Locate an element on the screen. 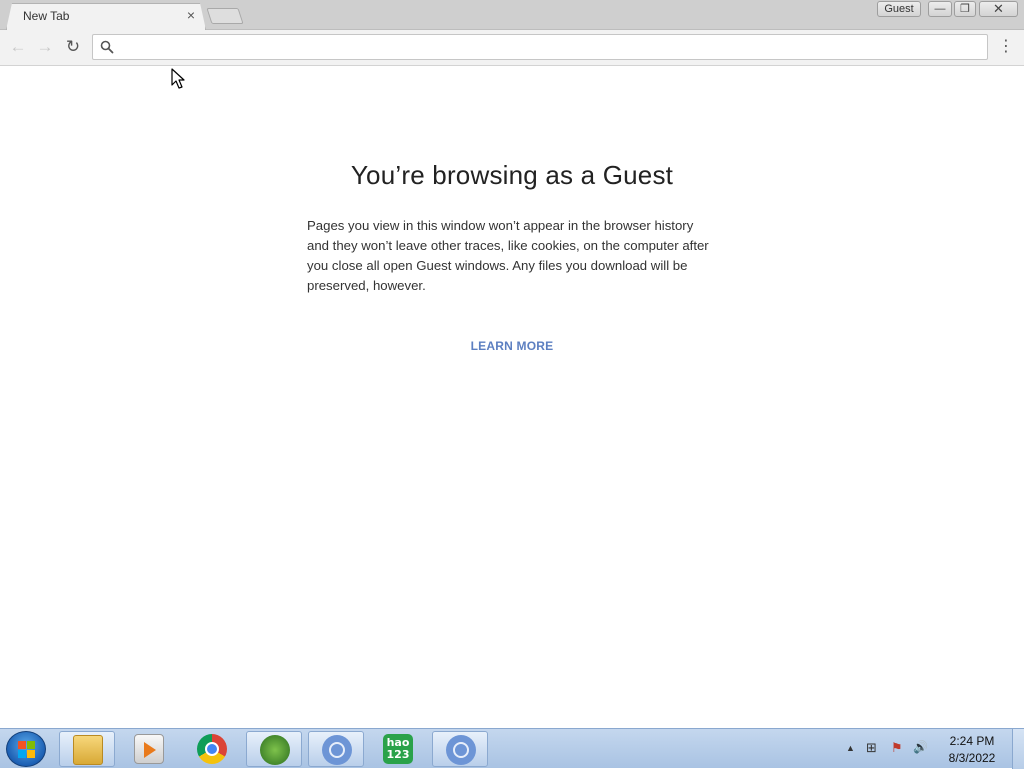 The width and height of the screenshot is (1024, 769). taskbar-item-file-explorer is located at coordinates (87, 749).